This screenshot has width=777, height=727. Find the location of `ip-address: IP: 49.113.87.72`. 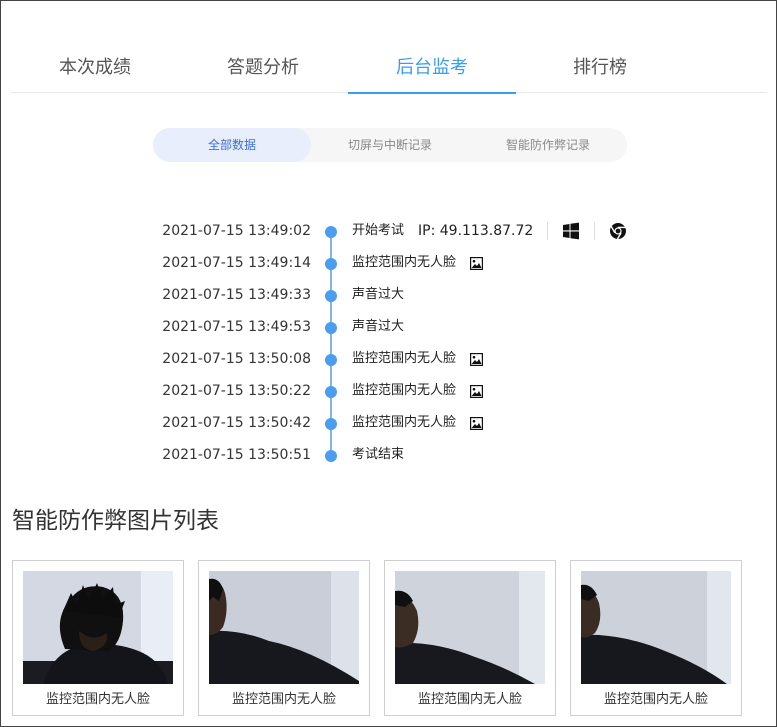

ip-address: IP: 49.113.87.72 is located at coordinates (476, 231).